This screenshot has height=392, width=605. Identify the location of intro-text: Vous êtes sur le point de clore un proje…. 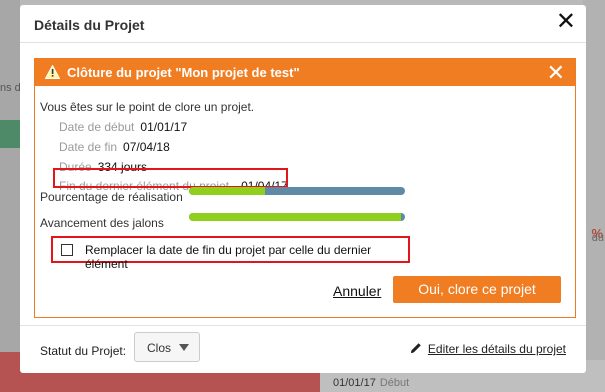
(147, 107).